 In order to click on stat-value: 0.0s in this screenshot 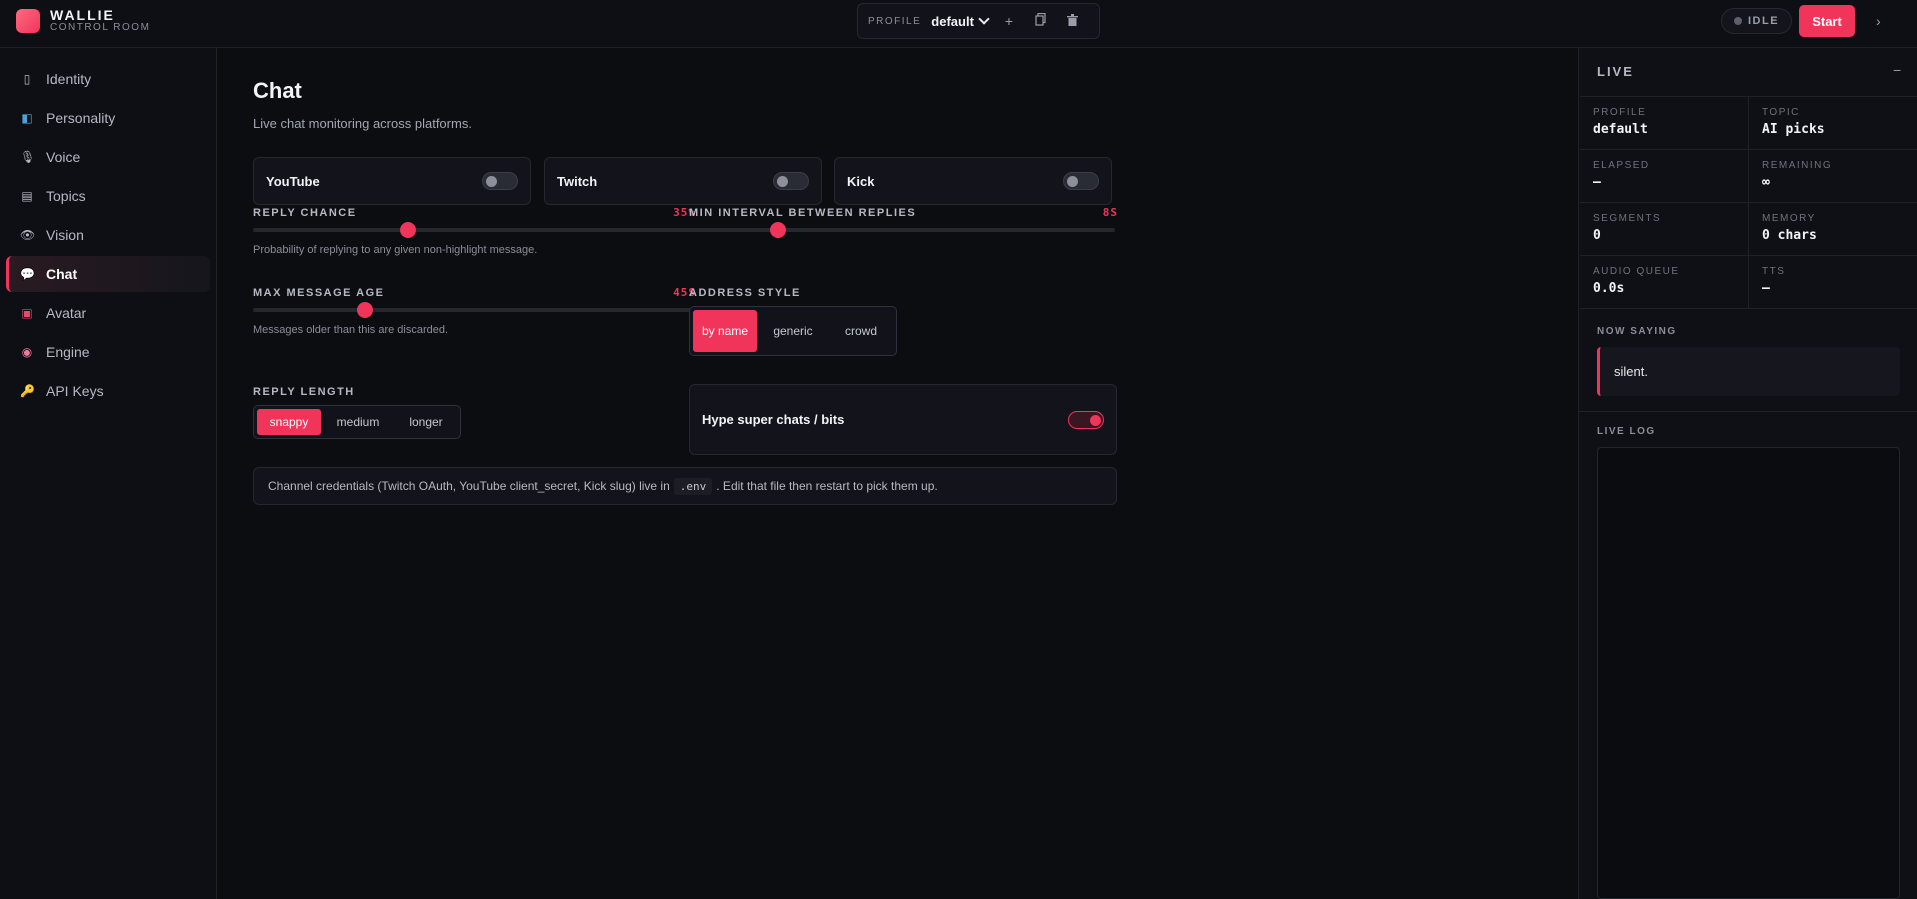, I will do `click(1609, 288)`.